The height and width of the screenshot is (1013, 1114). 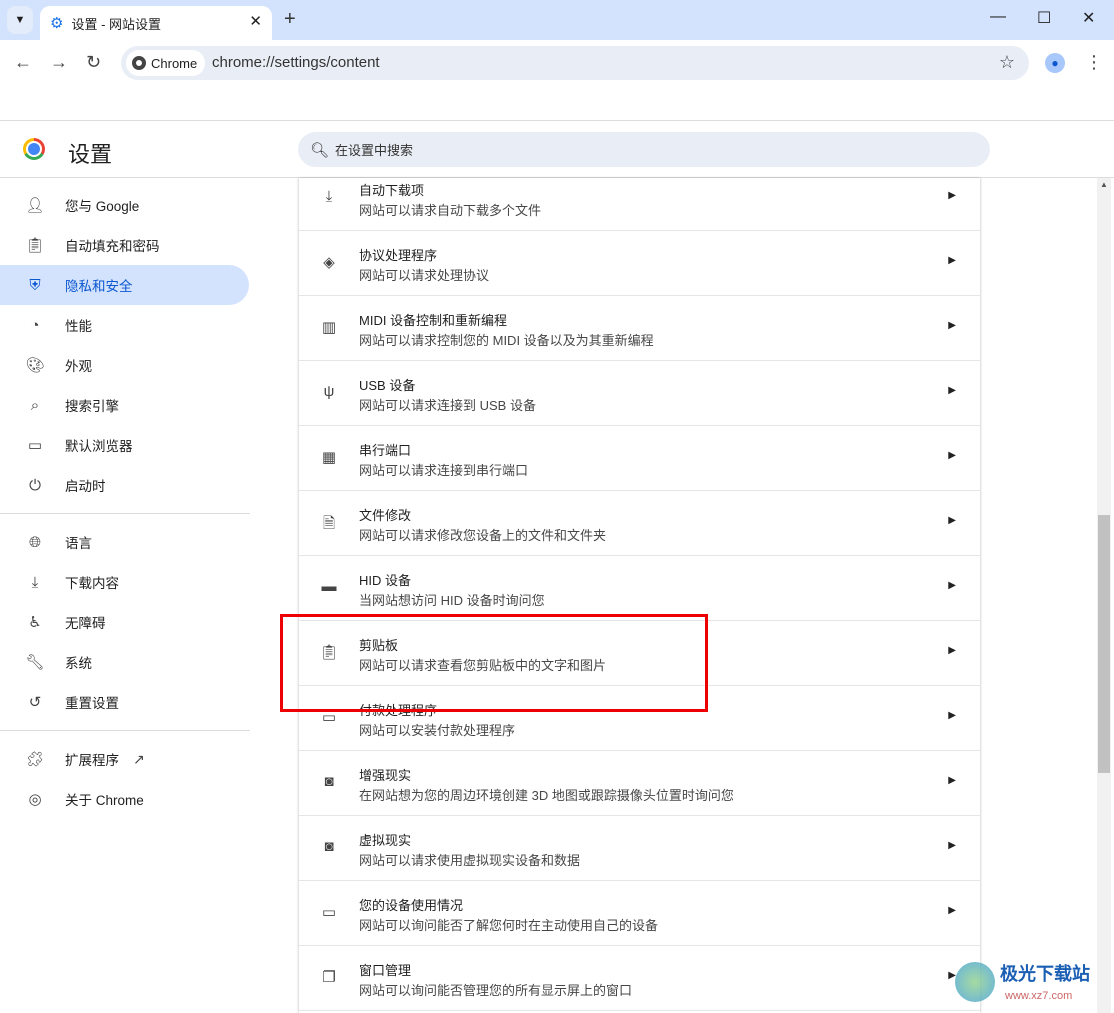 I want to click on usb-icon: ψ, so click(x=329, y=391).